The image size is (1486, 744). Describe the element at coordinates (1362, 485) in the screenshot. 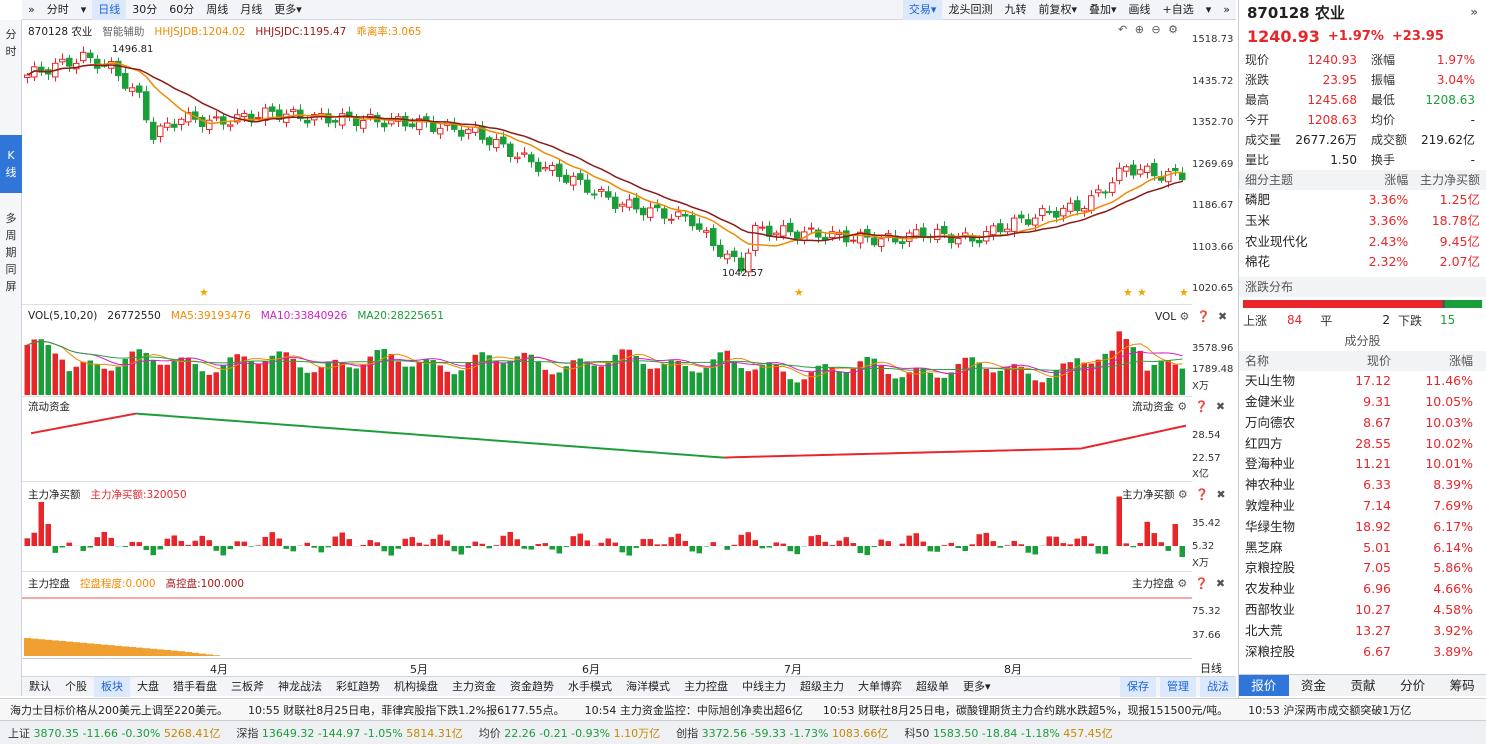

I see `component-row: 神农种业 6.33 8.39%` at that location.